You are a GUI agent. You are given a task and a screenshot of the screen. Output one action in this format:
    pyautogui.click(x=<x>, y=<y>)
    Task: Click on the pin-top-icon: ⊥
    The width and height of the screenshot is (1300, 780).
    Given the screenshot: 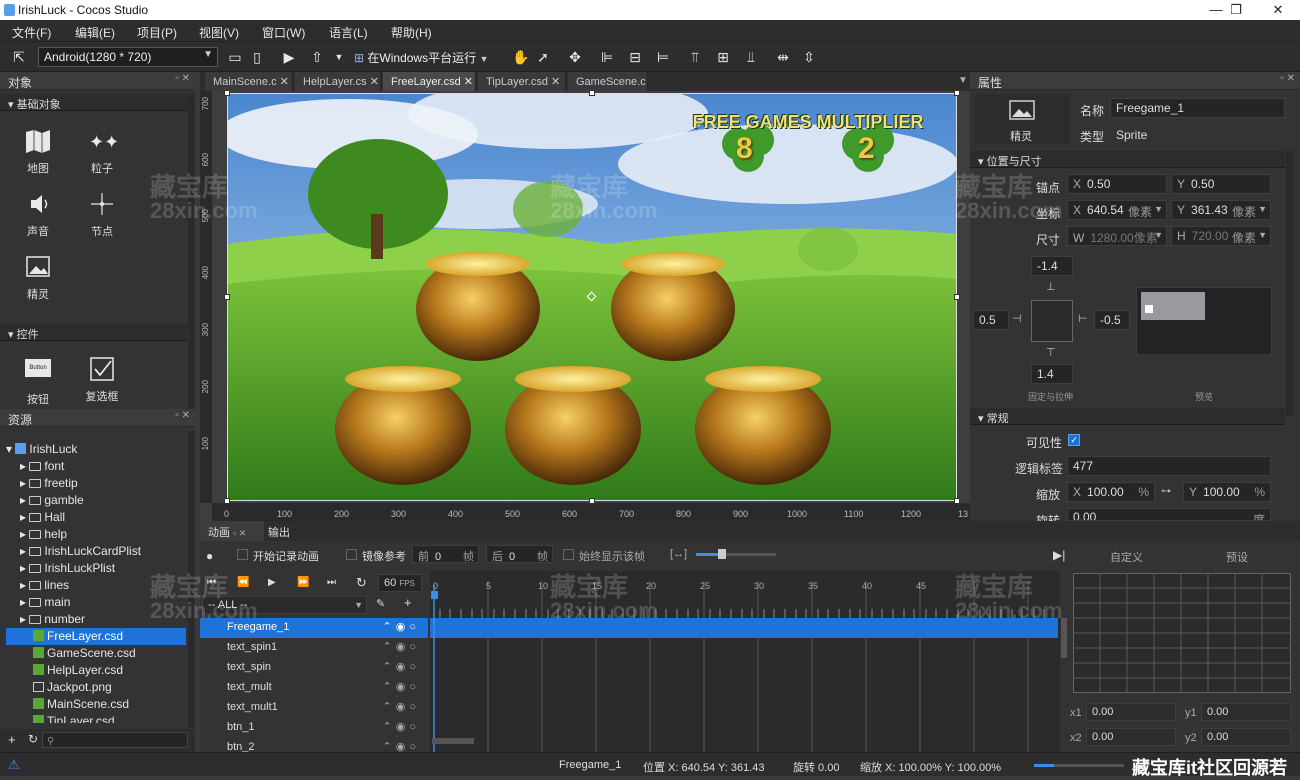 What is the action you would take?
    pyautogui.click(x=1051, y=286)
    